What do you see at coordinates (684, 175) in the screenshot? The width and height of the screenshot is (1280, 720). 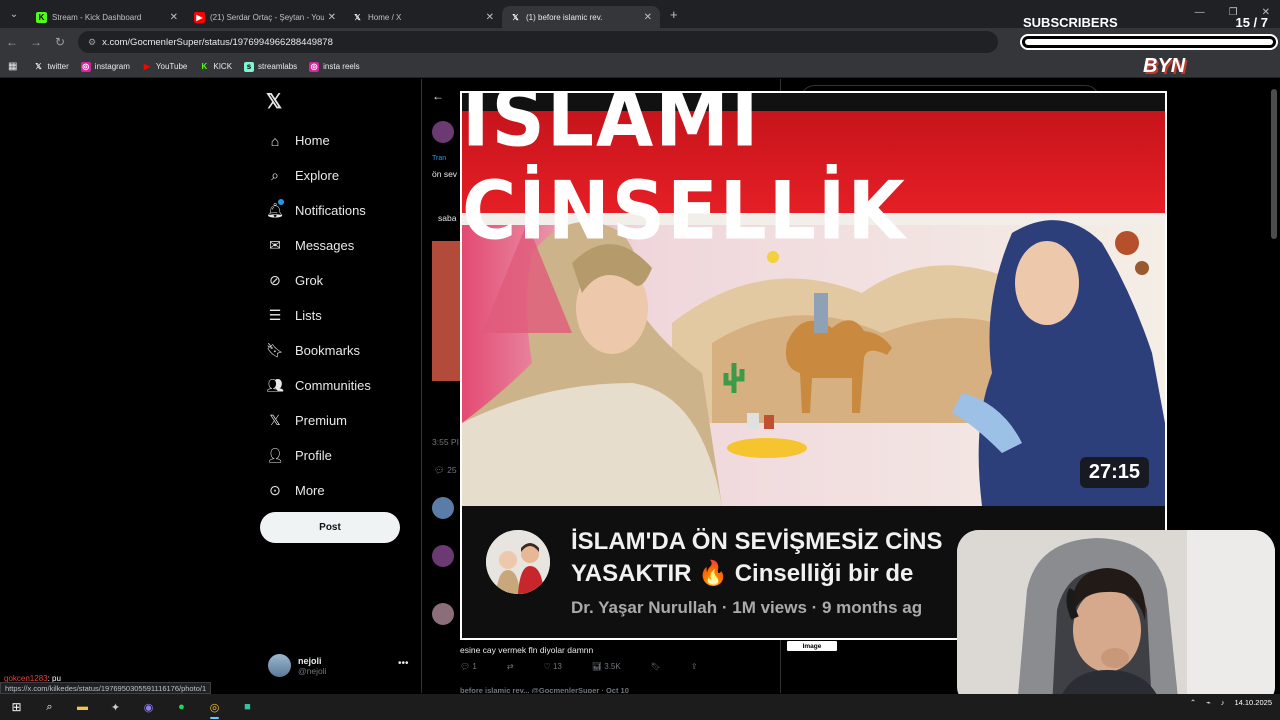 I see `thumbnail-headline: İSLAMİ CİNSELLİK` at bounding box center [684, 175].